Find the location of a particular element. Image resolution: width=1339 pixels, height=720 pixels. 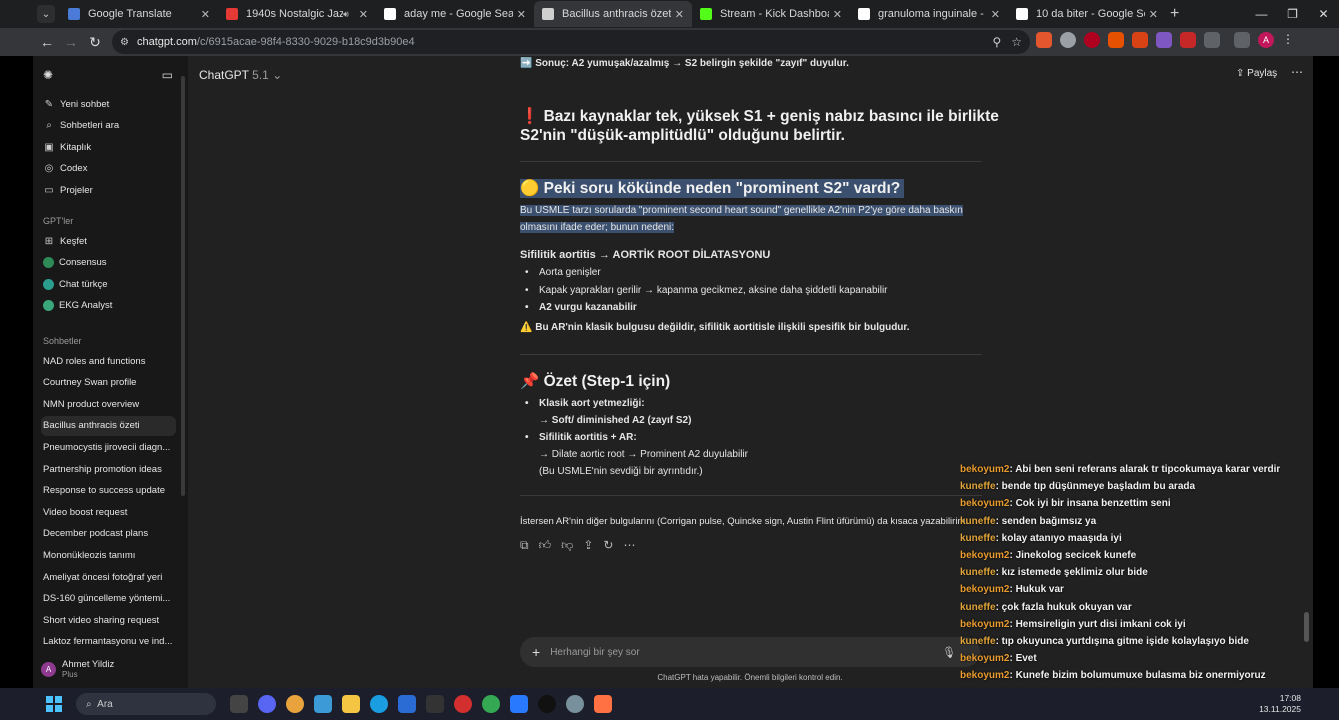

opera-icon is located at coordinates (463, 704).